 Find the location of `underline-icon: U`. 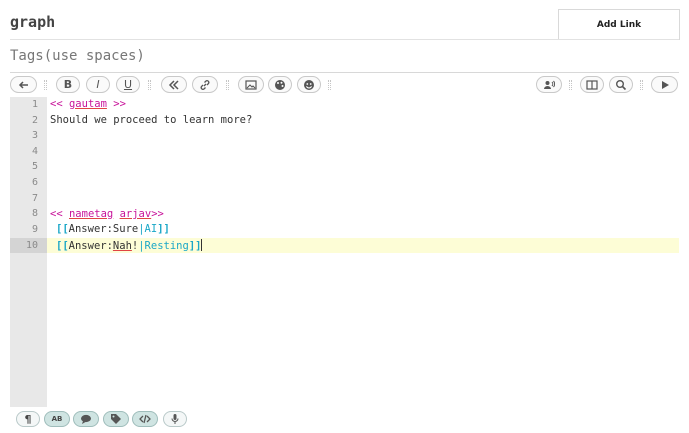

underline-icon: U is located at coordinates (128, 84).